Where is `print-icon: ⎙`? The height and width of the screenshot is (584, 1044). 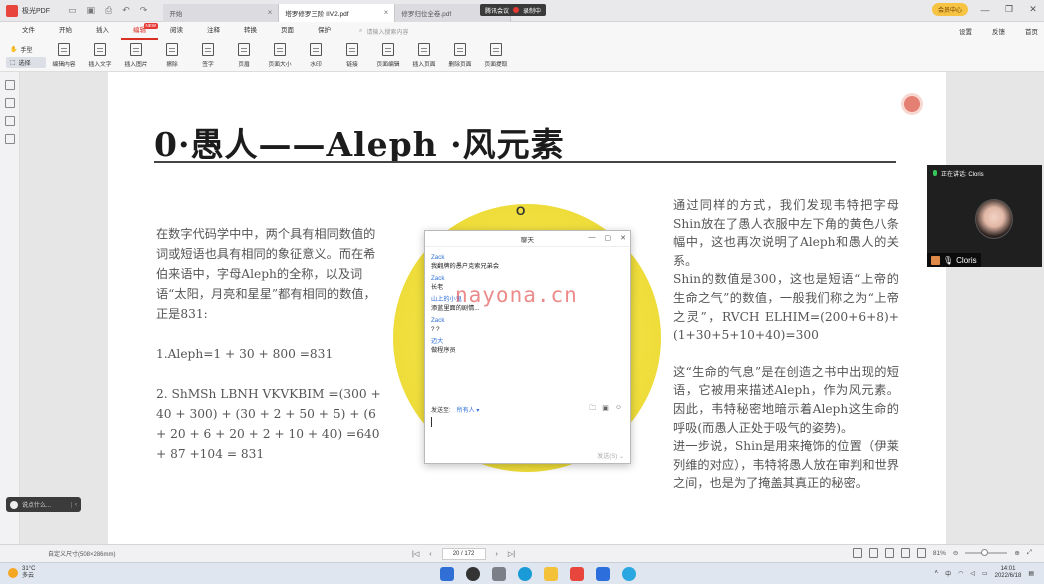
print-icon: ⎙ is located at coordinates (108, 10).